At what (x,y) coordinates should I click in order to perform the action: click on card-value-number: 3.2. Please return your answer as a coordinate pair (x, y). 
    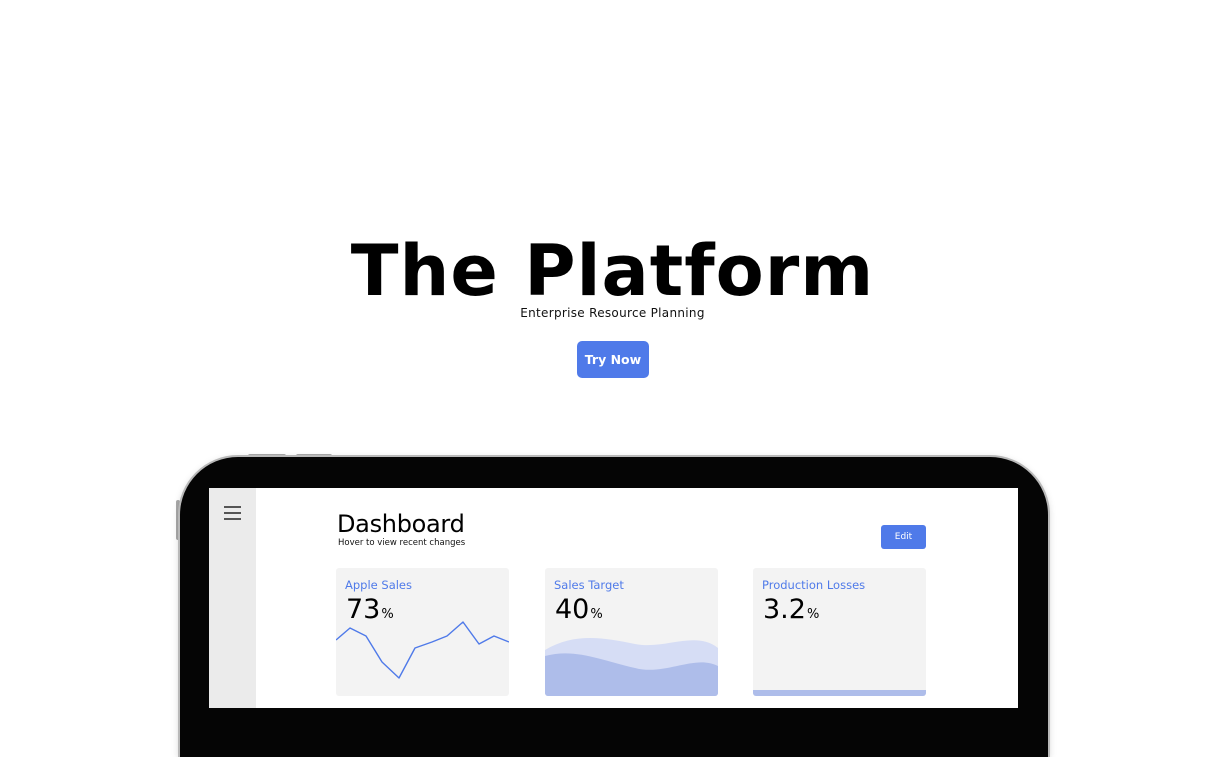
    Looking at the image, I should click on (784, 609).